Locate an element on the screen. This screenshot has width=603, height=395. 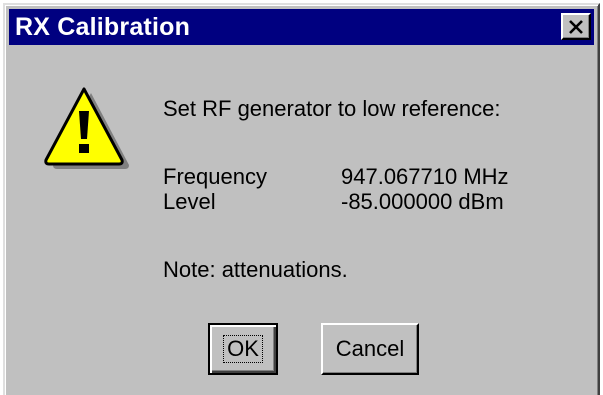
level-label: Level is located at coordinates (189, 201).